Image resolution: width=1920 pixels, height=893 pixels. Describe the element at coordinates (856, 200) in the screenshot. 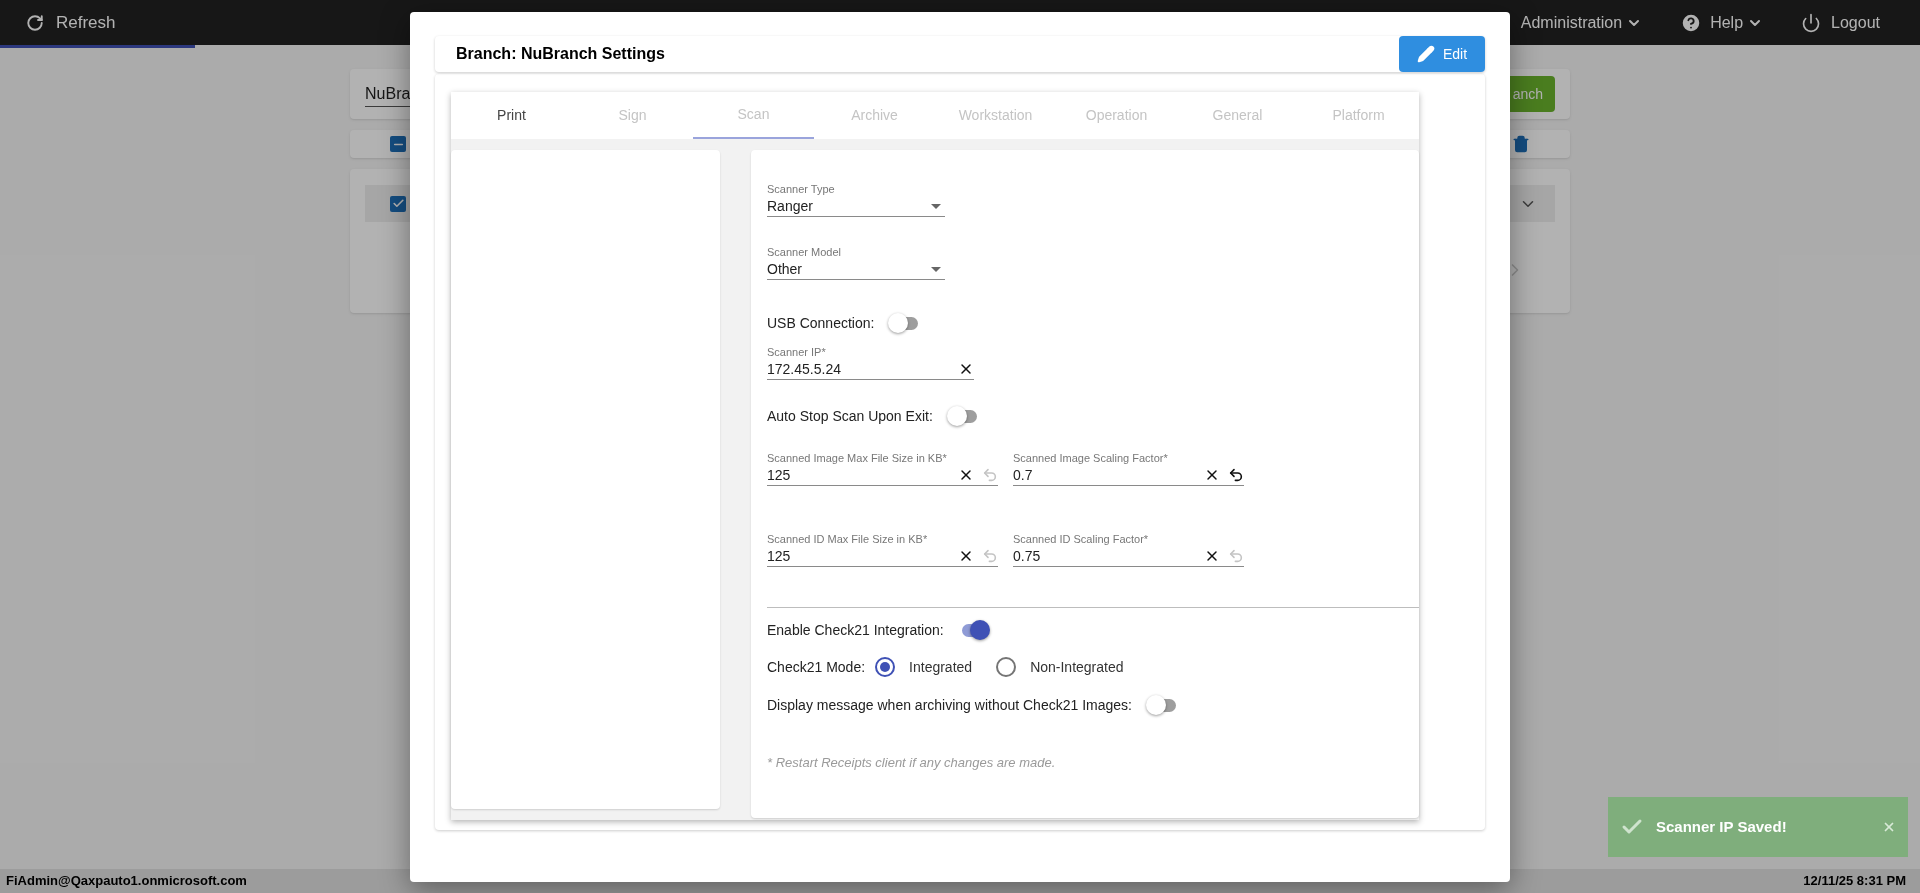

I see `select-field: Scanner Type Ranger` at that location.